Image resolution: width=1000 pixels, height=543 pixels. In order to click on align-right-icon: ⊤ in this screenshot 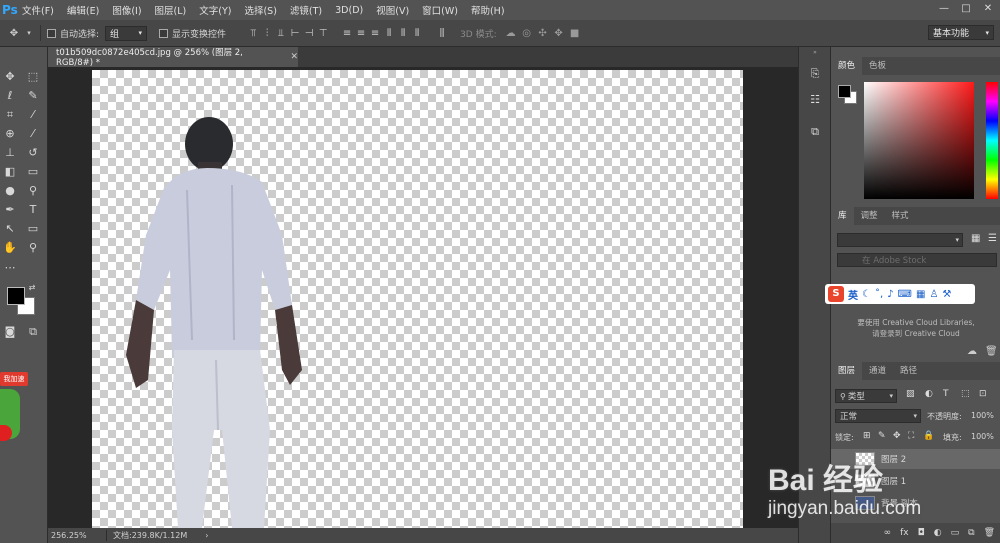, I will do `click(323, 33)`.